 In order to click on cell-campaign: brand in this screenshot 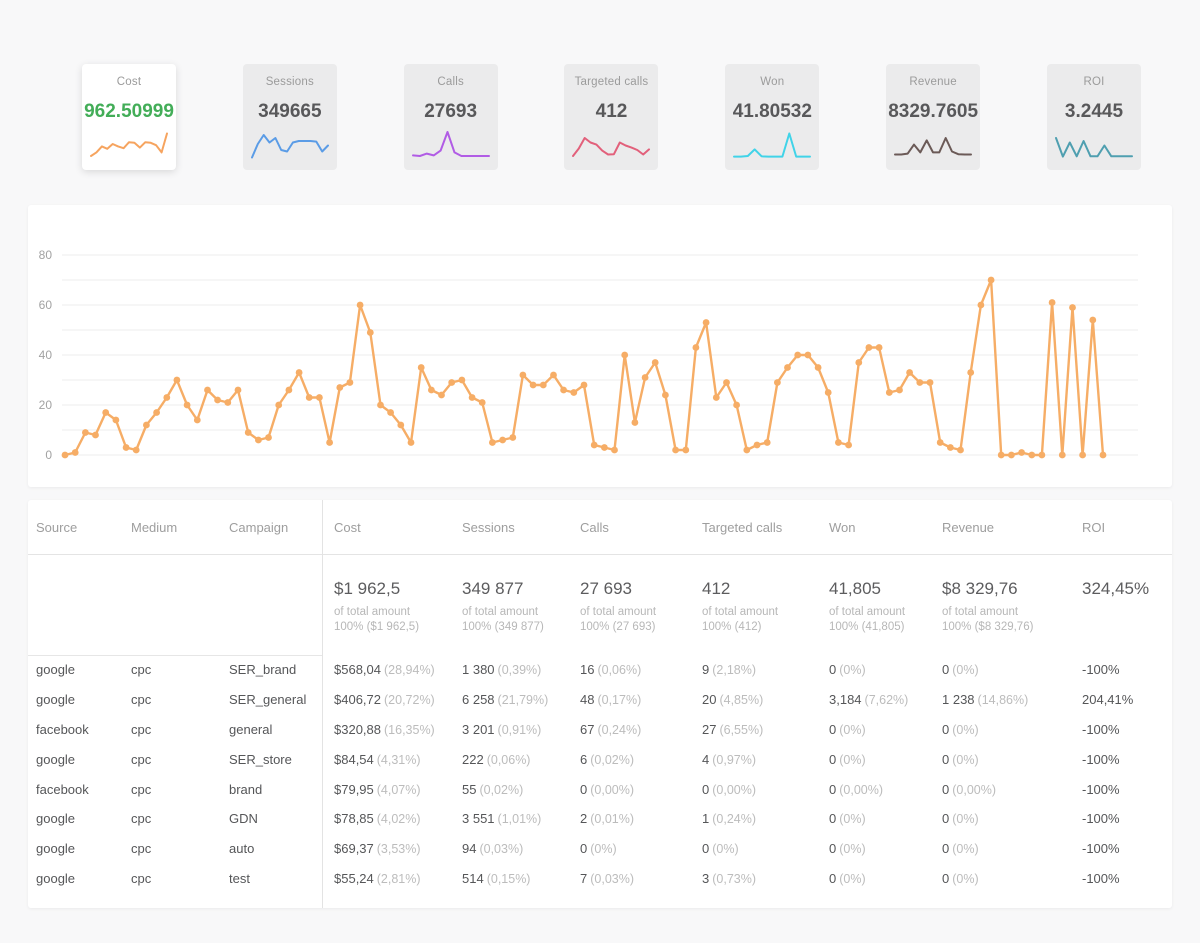, I will do `click(246, 789)`.